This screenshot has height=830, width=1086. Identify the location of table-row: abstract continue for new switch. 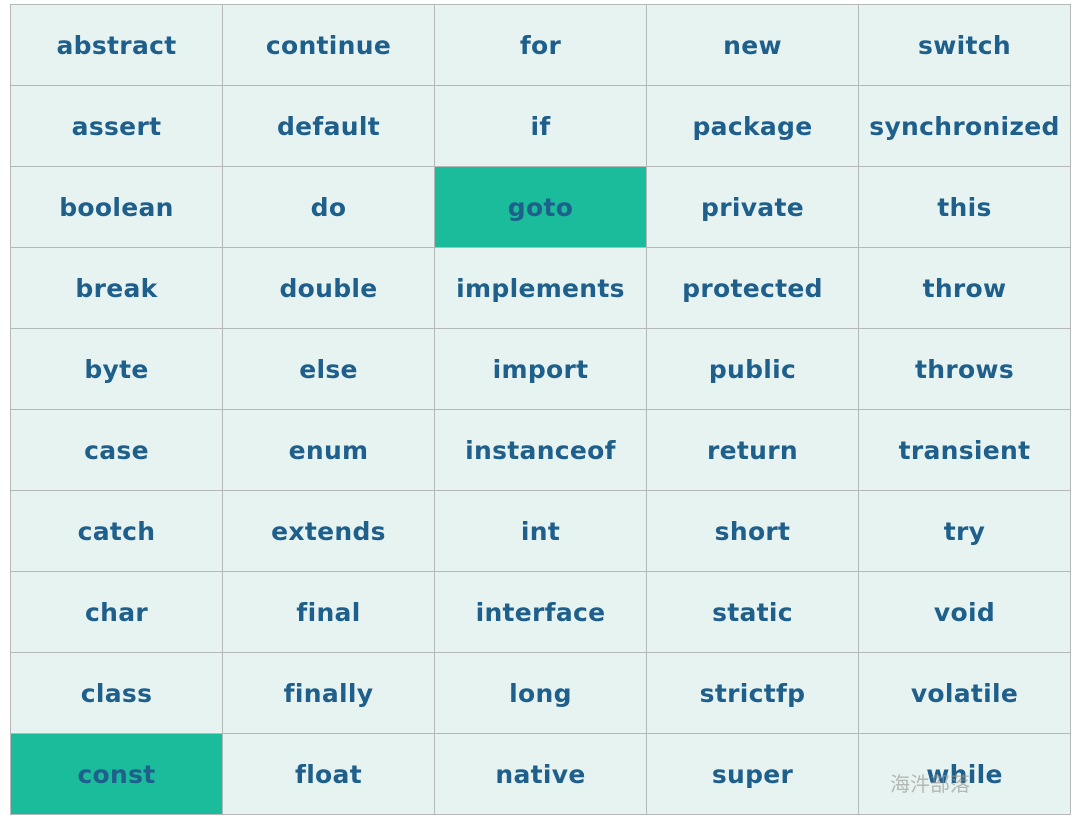
(540, 45).